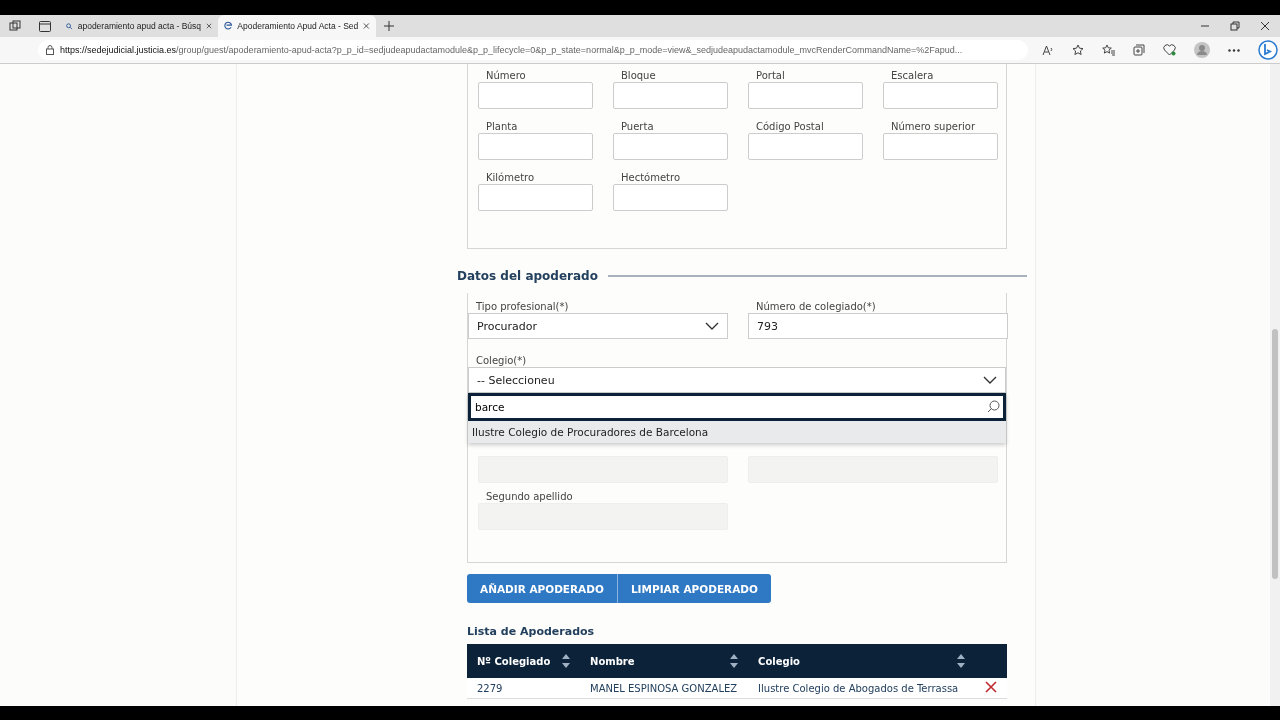 Image resolution: width=1280 pixels, height=720 pixels. I want to click on action-button: AÑADIR APODERADO, so click(542, 588).